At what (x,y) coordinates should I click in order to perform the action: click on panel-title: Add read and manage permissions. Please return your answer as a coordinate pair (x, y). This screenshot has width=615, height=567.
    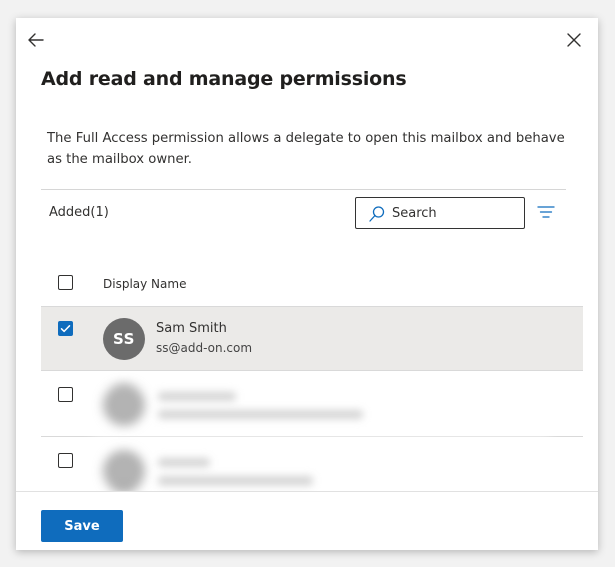
    Looking at the image, I should click on (224, 79).